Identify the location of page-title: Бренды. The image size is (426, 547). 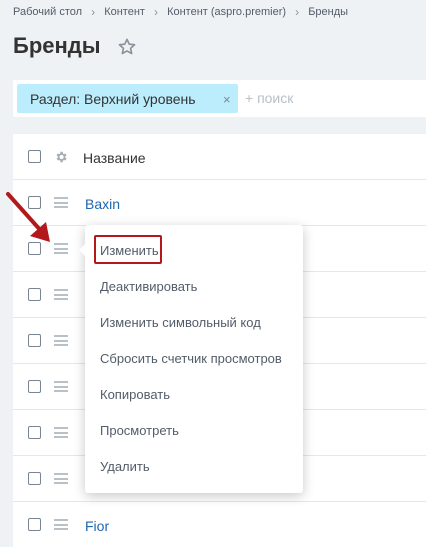
(57, 45).